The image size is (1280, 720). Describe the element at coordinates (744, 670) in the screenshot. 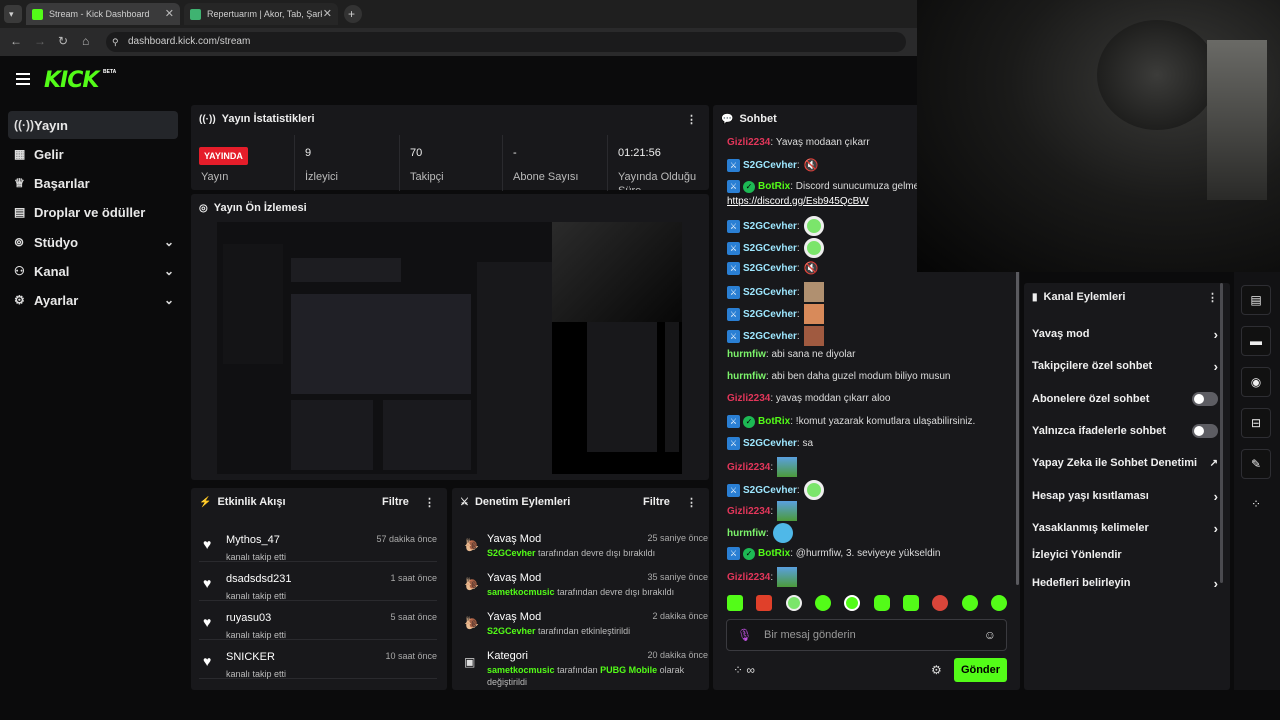

I see `points-icon: ⁘ ∞` at that location.